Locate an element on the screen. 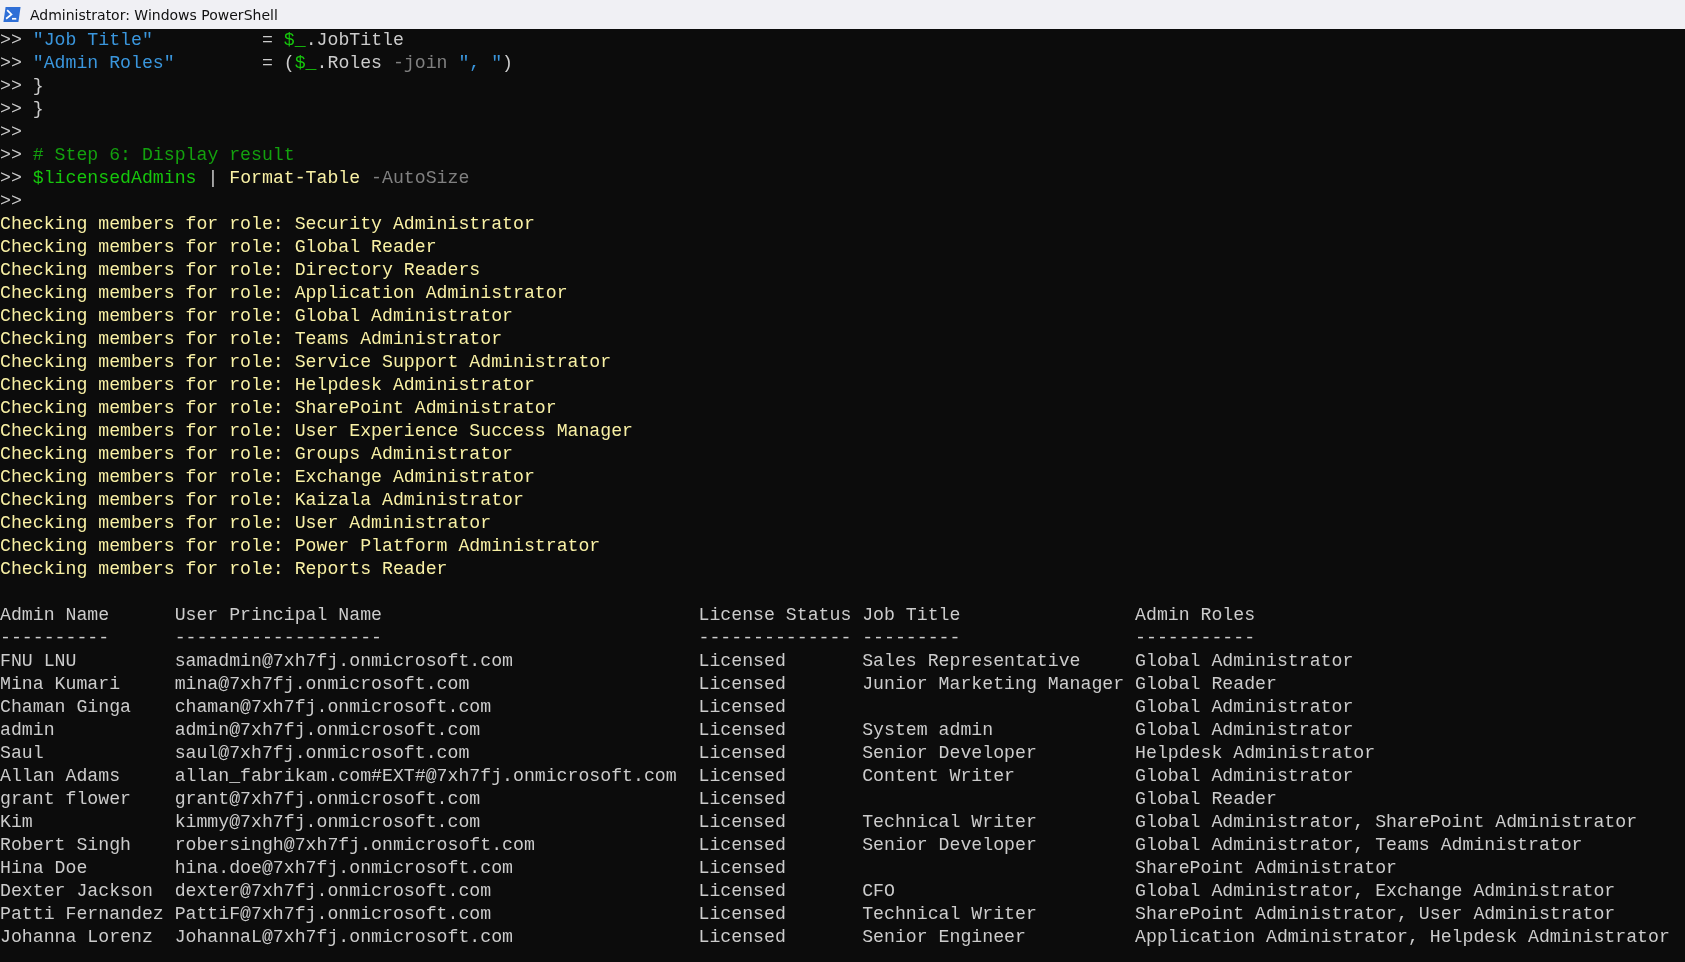  window-title: Administrator: Windows PowerShell is located at coordinates (154, 14).